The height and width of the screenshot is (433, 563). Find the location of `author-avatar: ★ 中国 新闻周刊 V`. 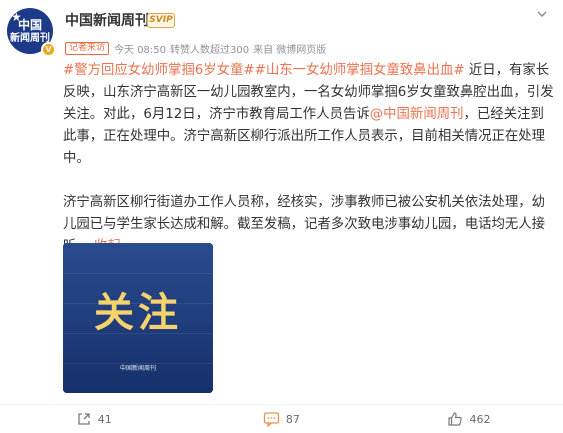

author-avatar: ★ 中国 新闻周刊 V is located at coordinates (33, 34).